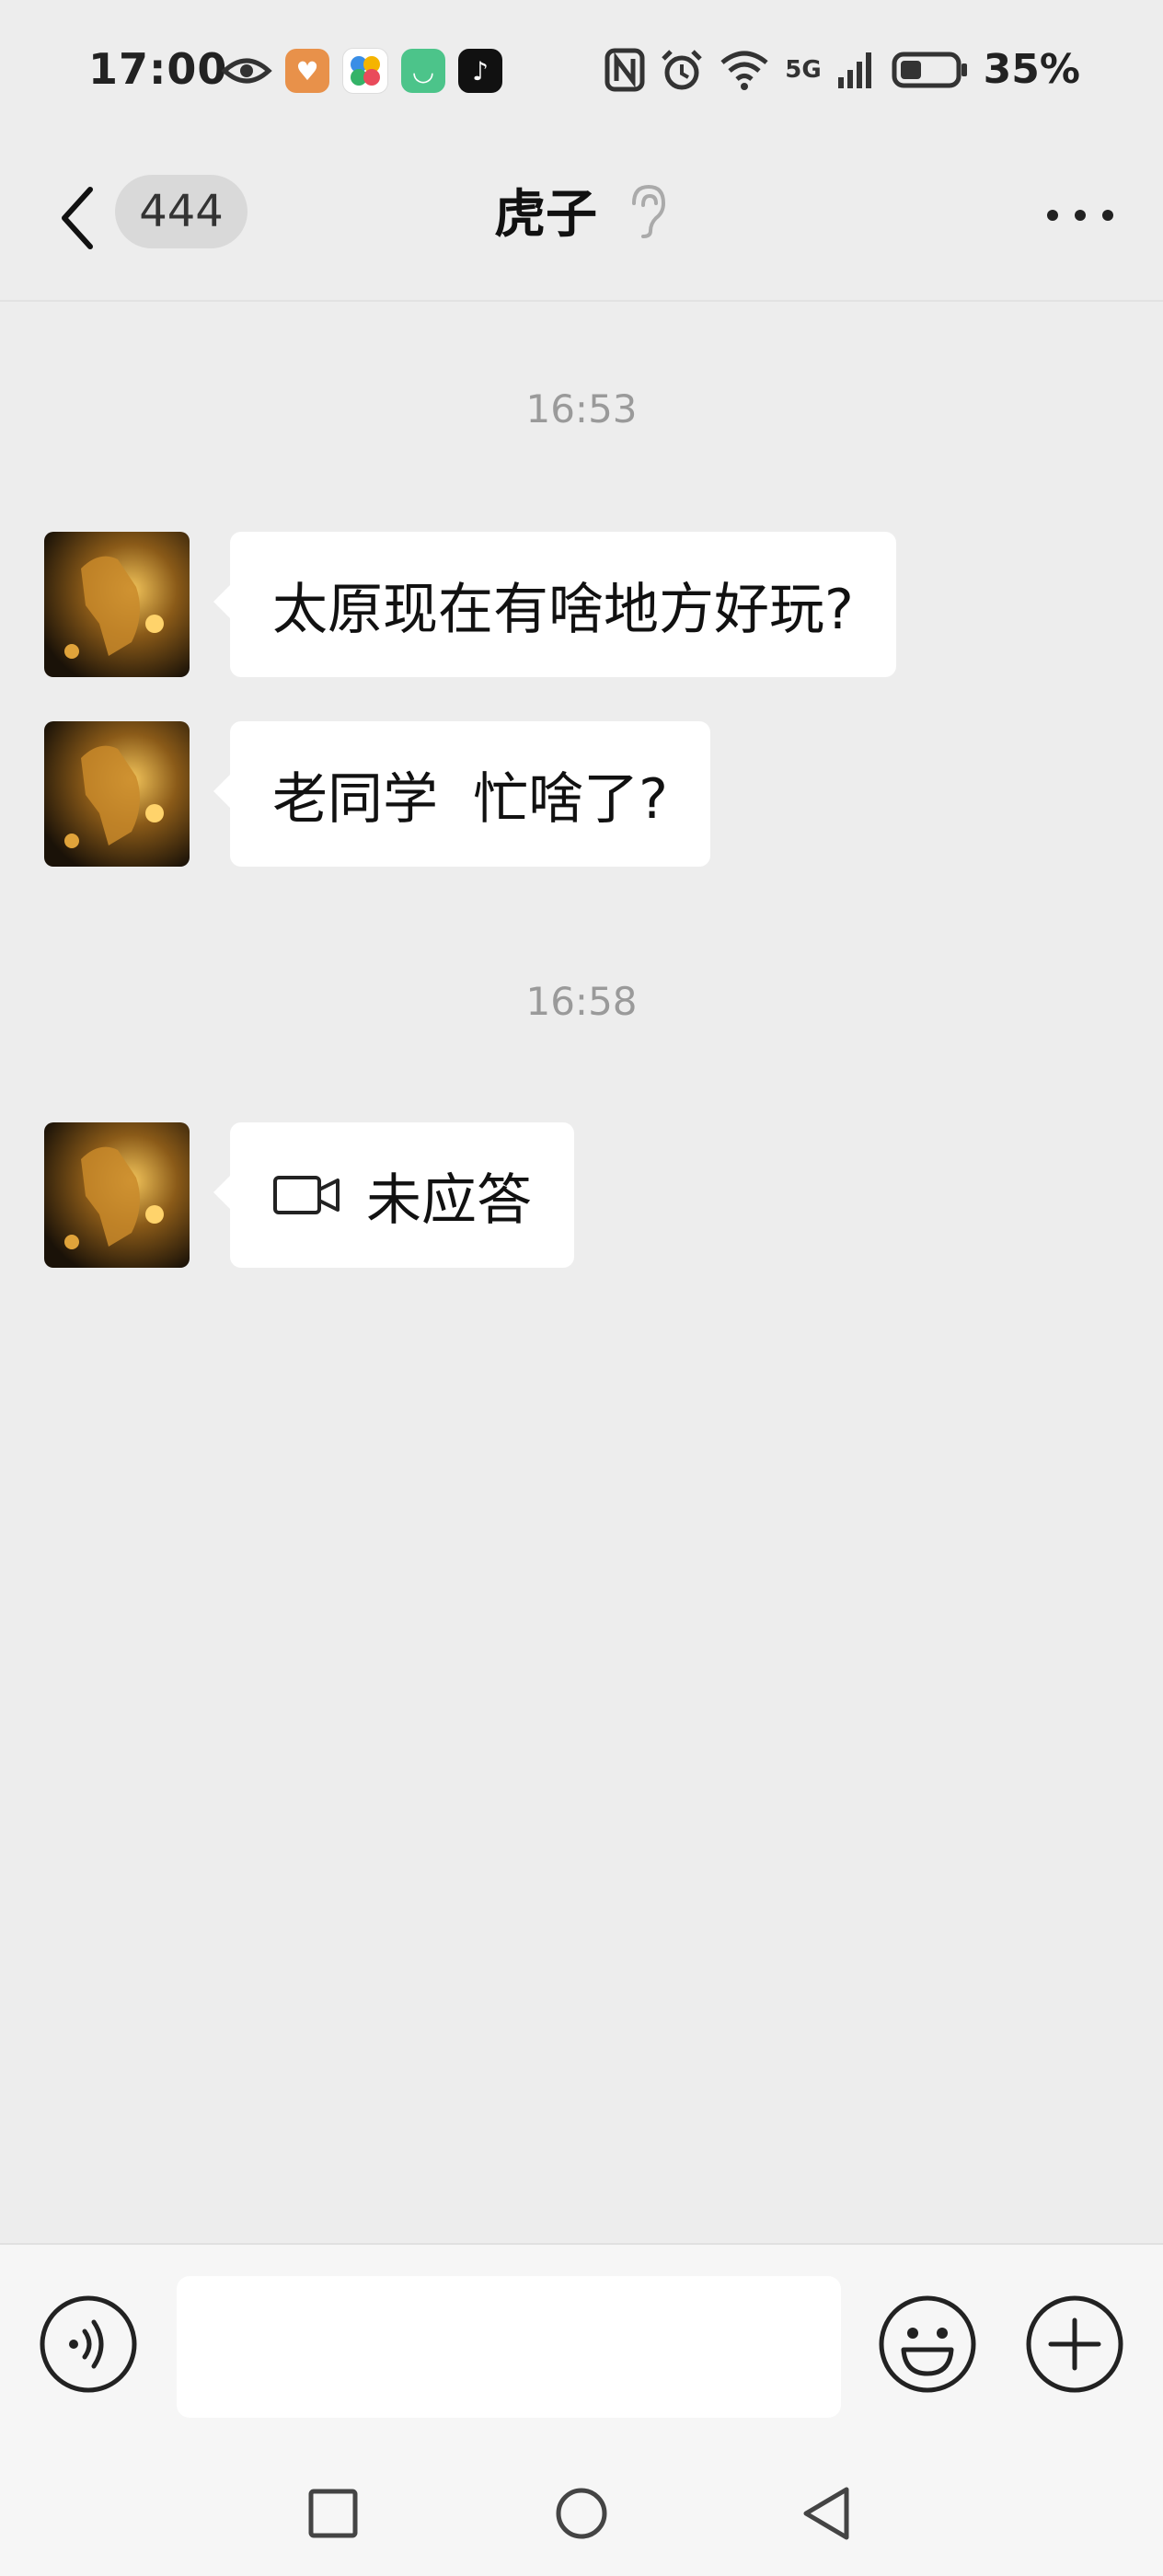 The height and width of the screenshot is (2576, 1163). Describe the element at coordinates (555, 604) in the screenshot. I see `message-bubble: 太原现在有啥地方好玩?` at that location.